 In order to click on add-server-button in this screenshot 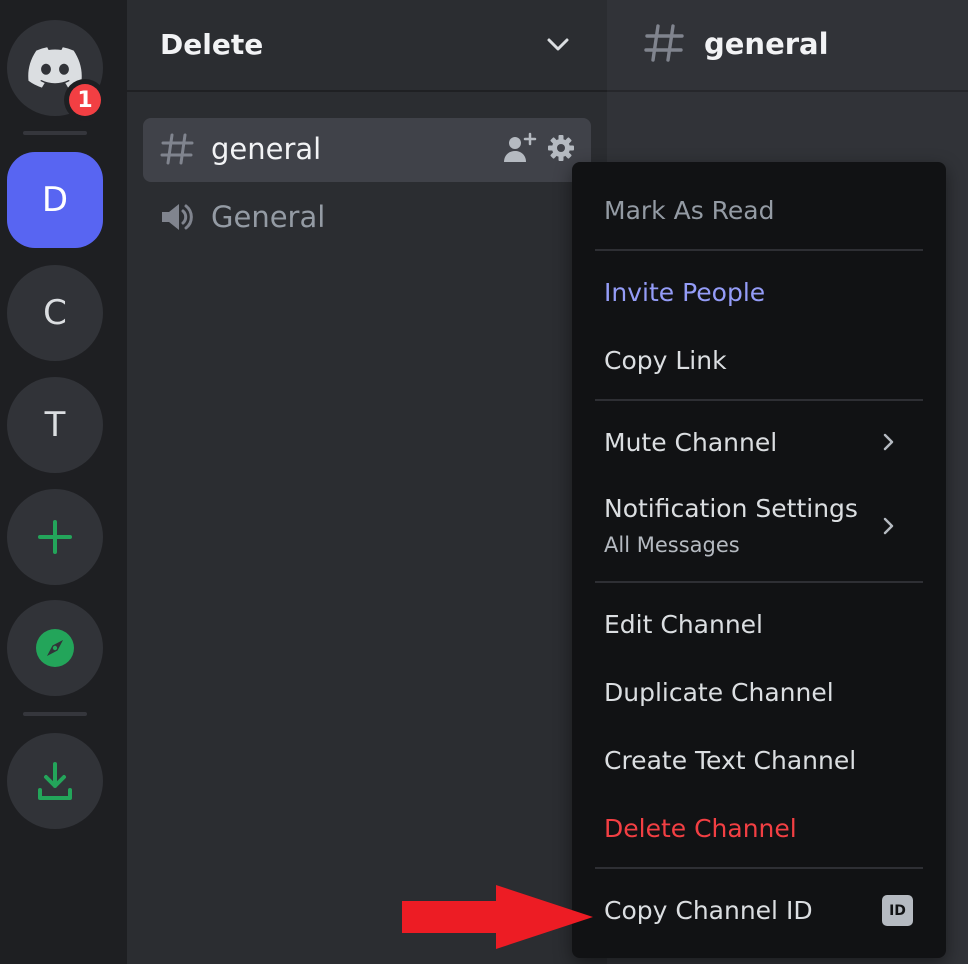, I will do `click(55, 537)`.